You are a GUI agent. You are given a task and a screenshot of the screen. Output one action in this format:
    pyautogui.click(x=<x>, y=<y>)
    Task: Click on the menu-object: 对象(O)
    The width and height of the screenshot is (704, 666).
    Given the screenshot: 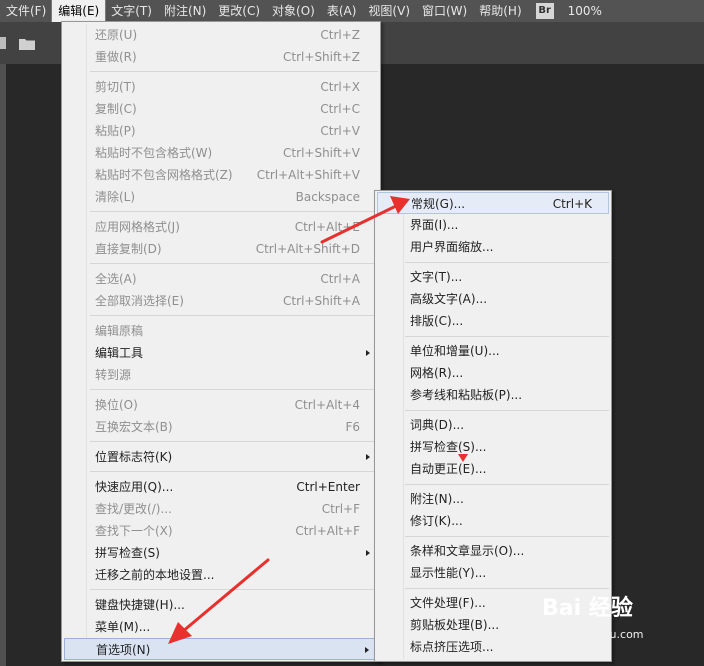 What is the action you would take?
    pyautogui.click(x=293, y=11)
    